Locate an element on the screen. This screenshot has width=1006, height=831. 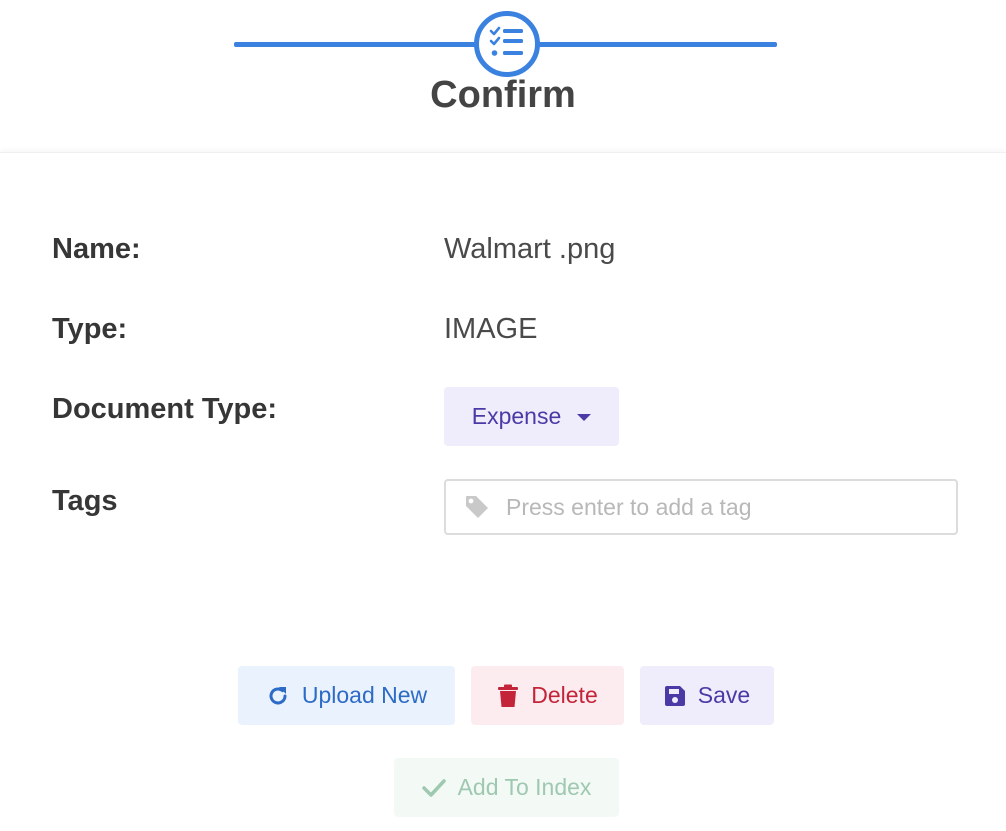
save-label: Save is located at coordinates (724, 695).